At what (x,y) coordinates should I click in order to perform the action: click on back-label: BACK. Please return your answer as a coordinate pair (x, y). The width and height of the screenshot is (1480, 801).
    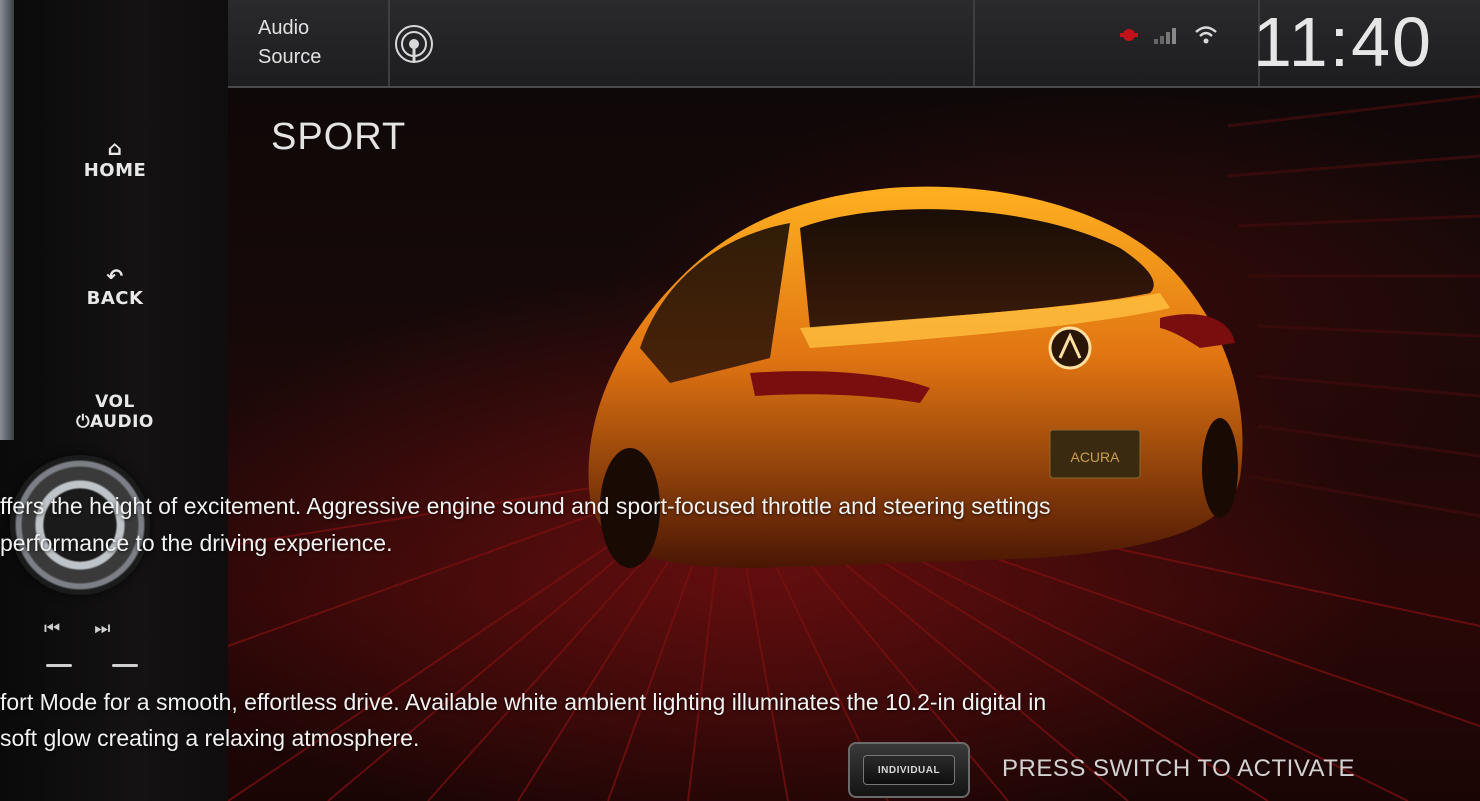
    Looking at the image, I should click on (115, 298).